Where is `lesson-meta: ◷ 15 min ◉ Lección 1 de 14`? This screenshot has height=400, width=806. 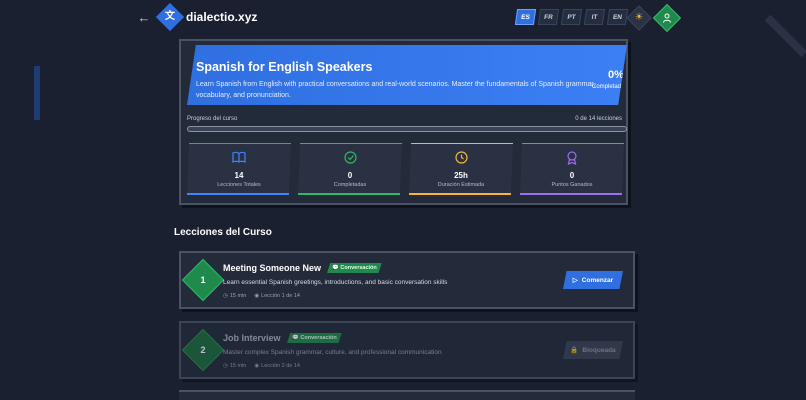
lesson-meta: ◷ 15 min ◉ Lección 1 de 14 is located at coordinates (261, 296).